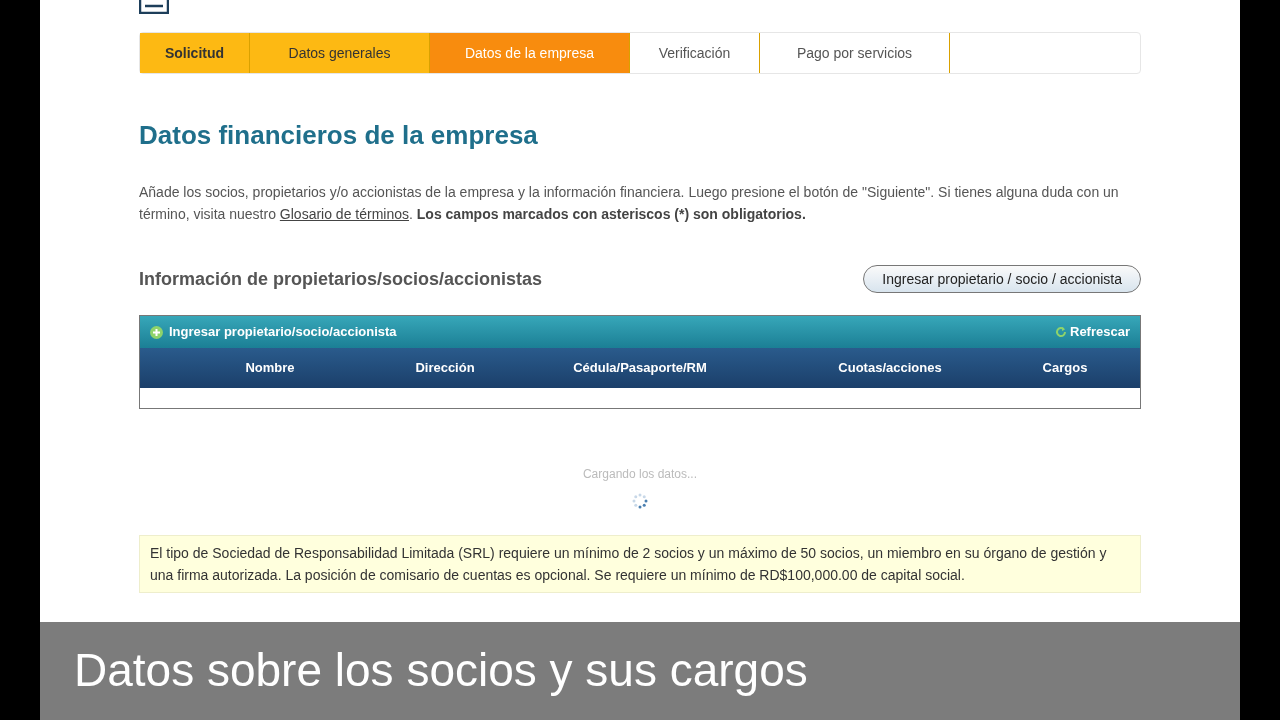 The height and width of the screenshot is (720, 1280). I want to click on column-header: Cédula/Pasaporte/RM, so click(640, 368).